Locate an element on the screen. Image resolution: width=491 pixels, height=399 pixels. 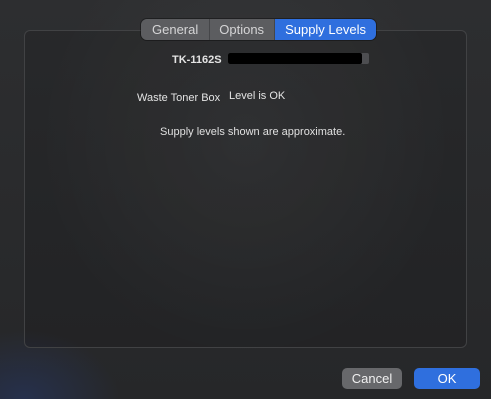
tab-supply-levels: Supply Levels is located at coordinates (326, 29).